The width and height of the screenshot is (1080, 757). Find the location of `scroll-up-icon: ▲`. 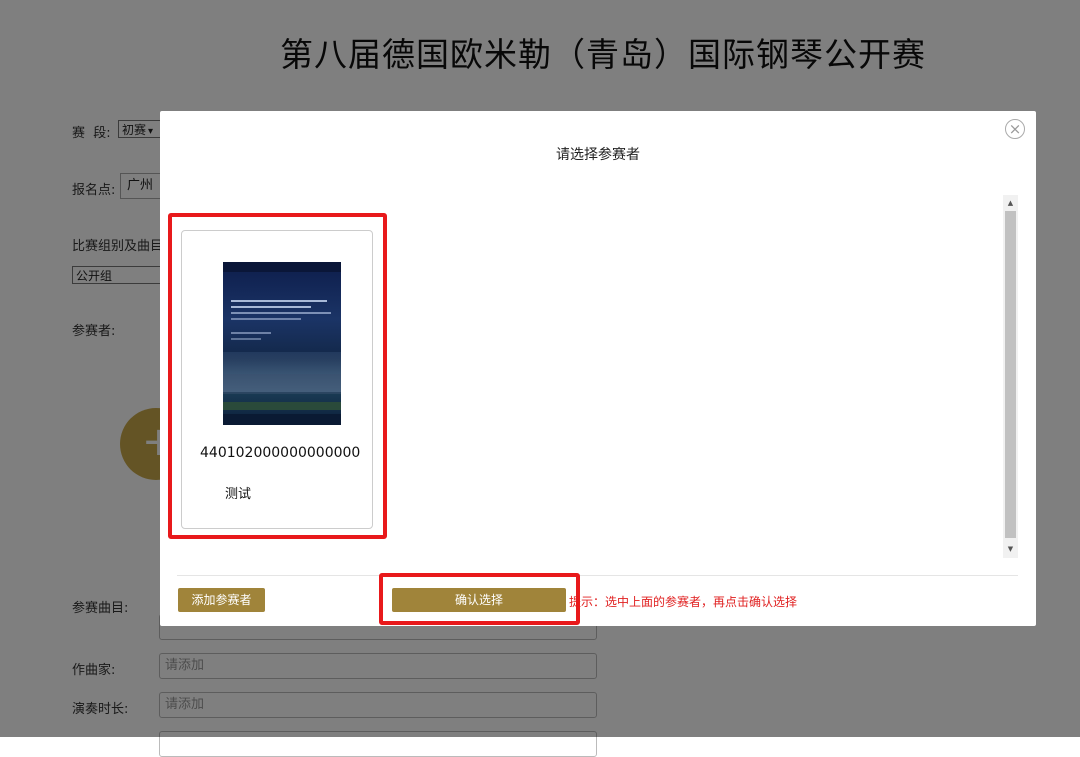

scroll-up-icon: ▲ is located at coordinates (1010, 203).